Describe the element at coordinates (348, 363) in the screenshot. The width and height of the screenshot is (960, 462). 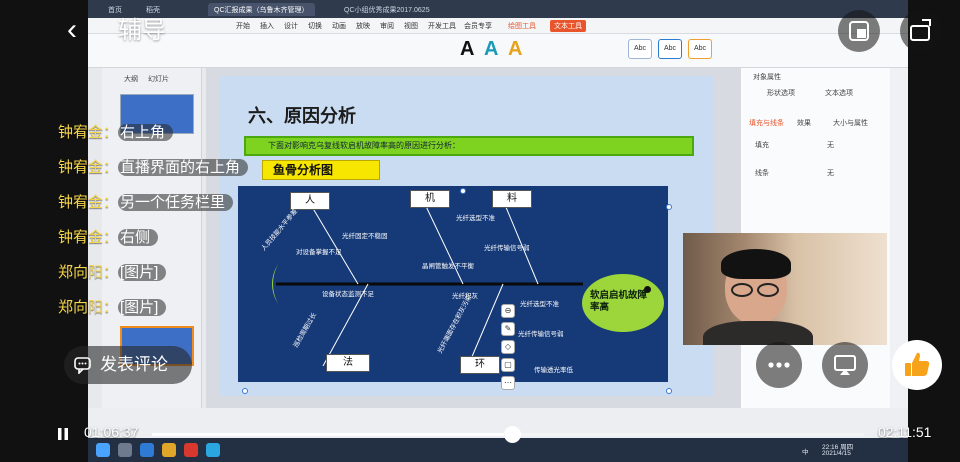
I see `category-method: 法` at that location.